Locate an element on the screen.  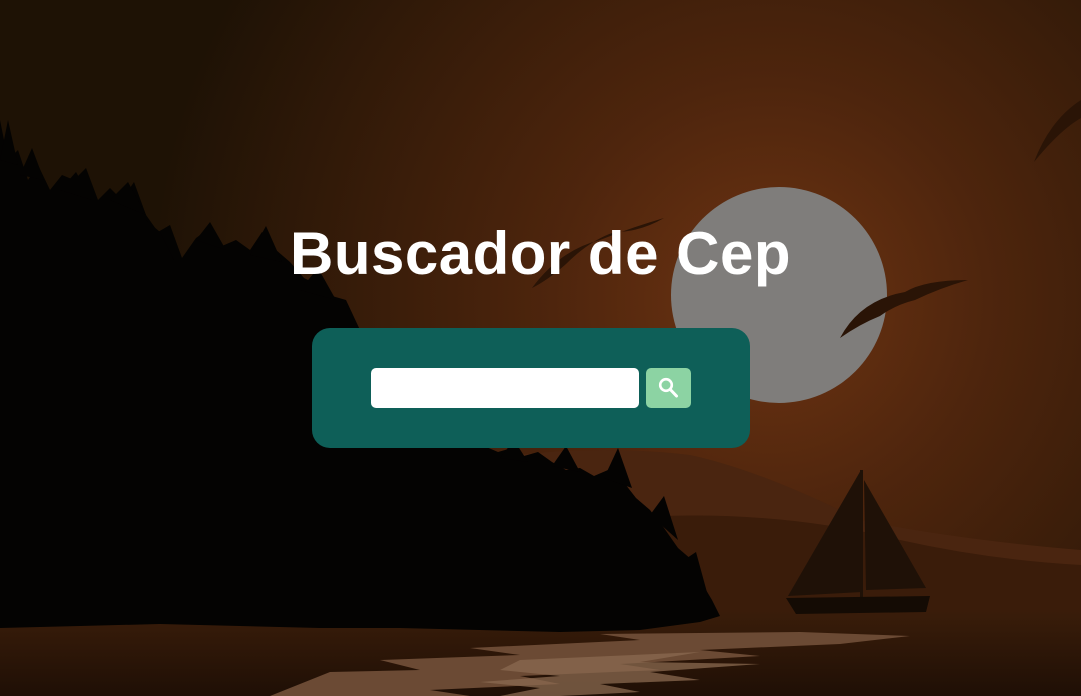
search-icon is located at coordinates (668, 387).